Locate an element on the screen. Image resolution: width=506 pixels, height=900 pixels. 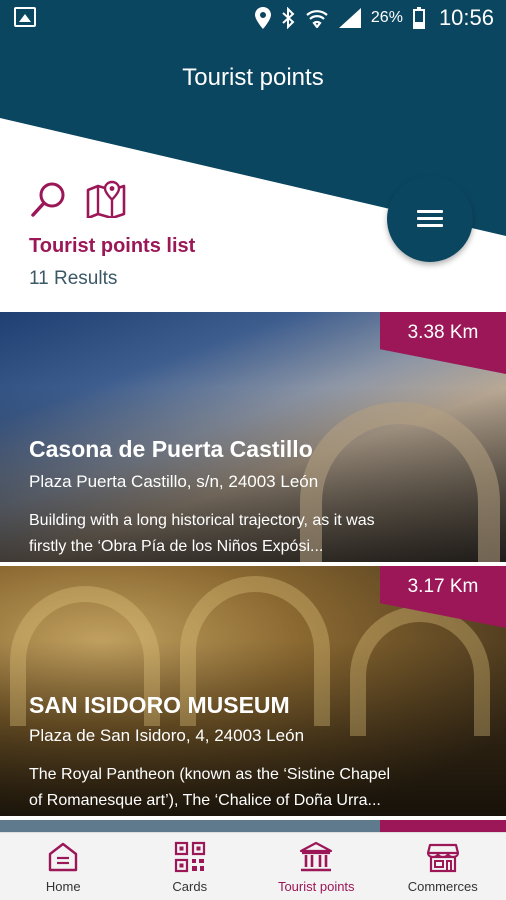
qr-code-icon is located at coordinates (189, 857).